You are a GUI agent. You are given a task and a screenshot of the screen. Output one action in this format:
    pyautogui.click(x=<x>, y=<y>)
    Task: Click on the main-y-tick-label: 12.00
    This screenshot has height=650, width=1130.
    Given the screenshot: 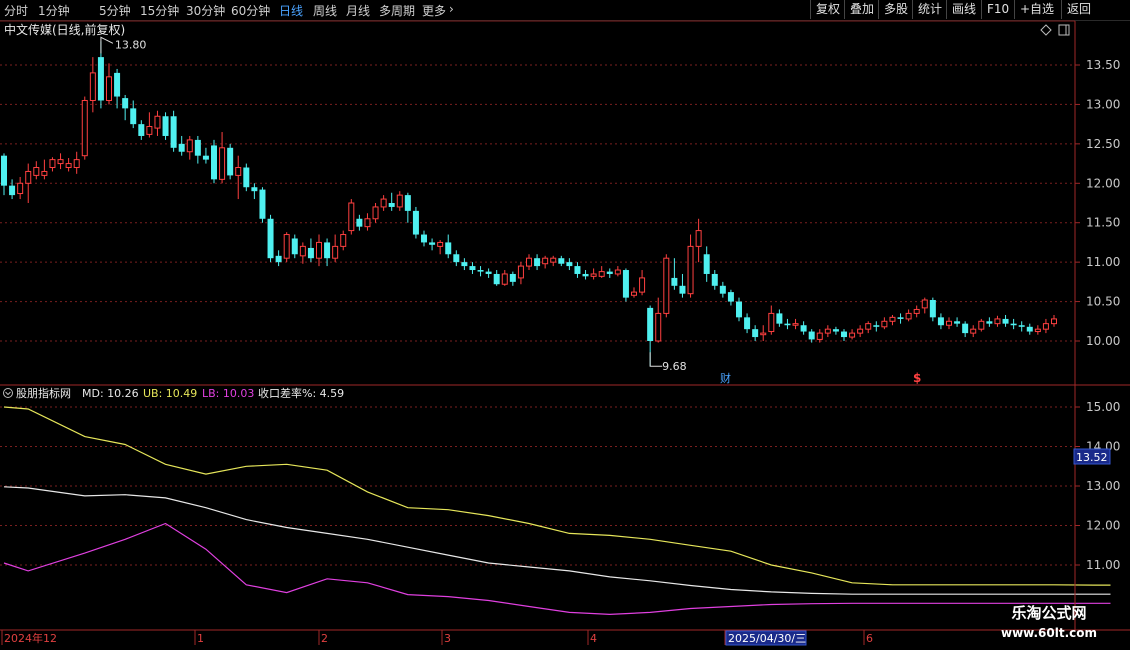 What is the action you would take?
    pyautogui.click(x=1103, y=183)
    